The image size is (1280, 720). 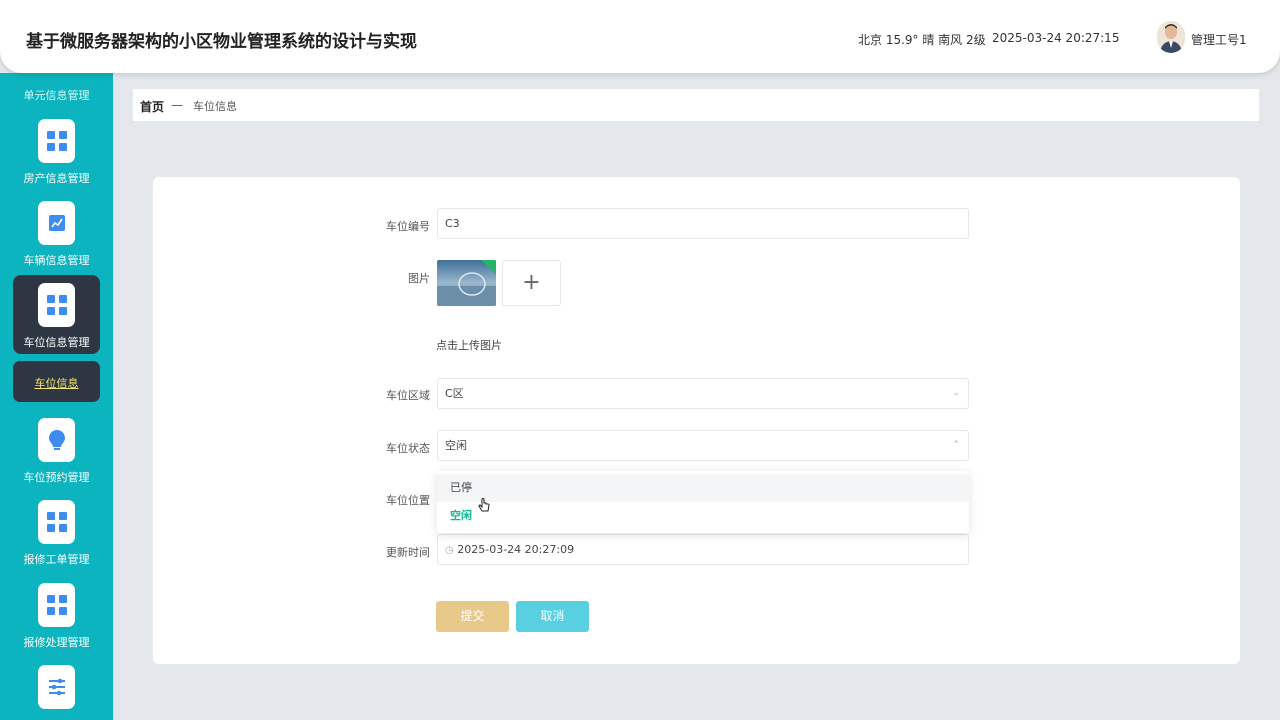 What do you see at coordinates (449, 550) in the screenshot?
I see `clock-icon: ◷` at bounding box center [449, 550].